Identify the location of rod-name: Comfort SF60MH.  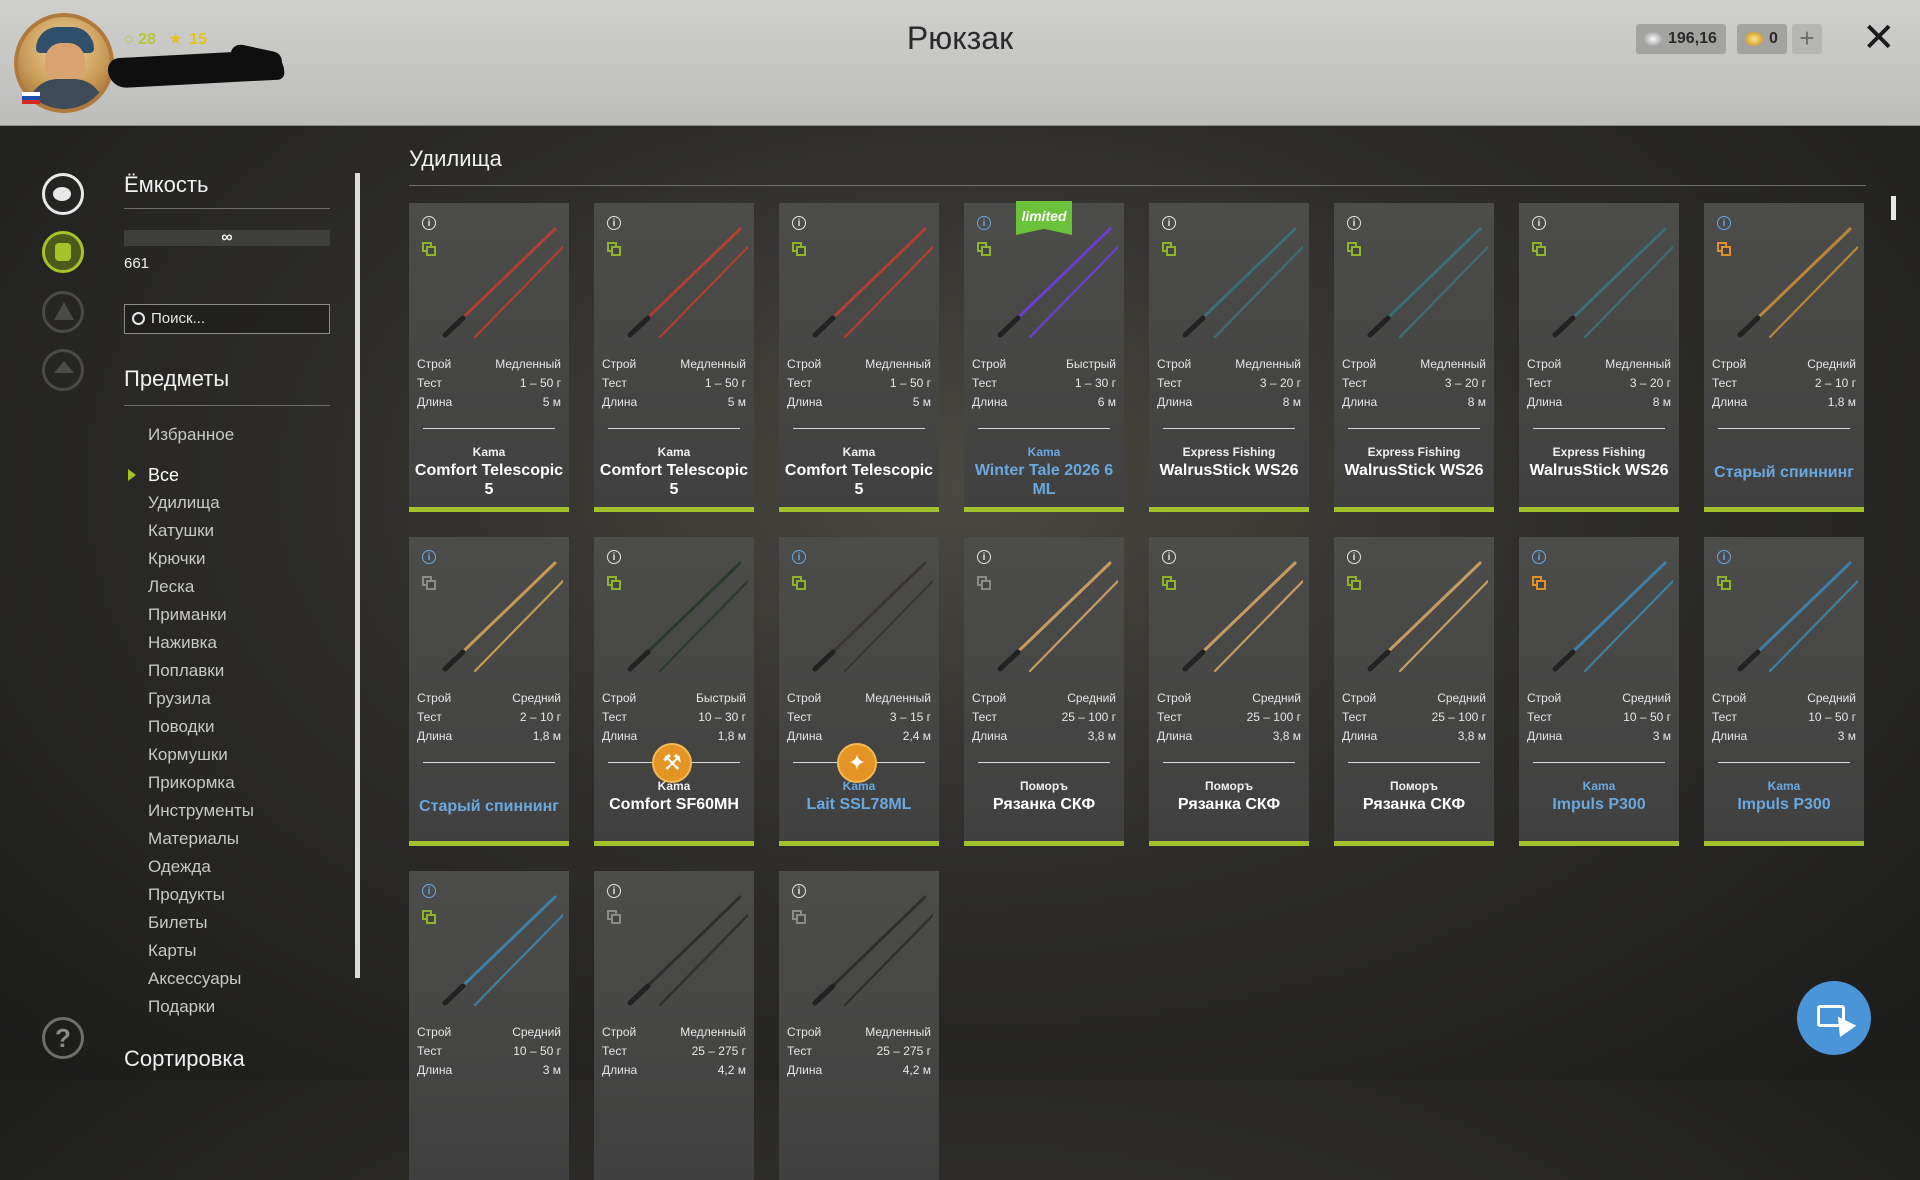
(674, 804).